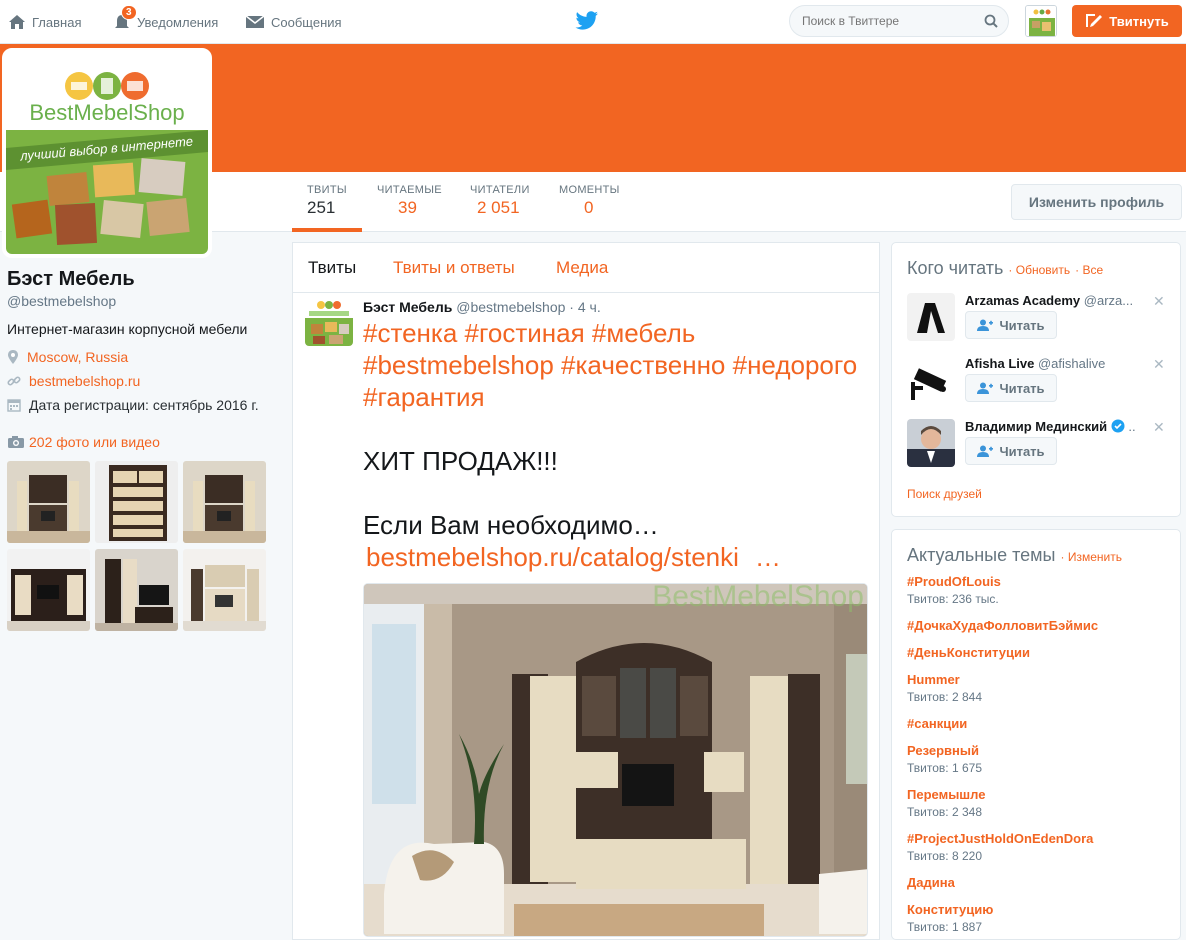 The width and height of the screenshot is (1186, 940). I want to click on top-navigation: Главная 3 Уведомления Сообщения Твитнуть, so click(593, 22).